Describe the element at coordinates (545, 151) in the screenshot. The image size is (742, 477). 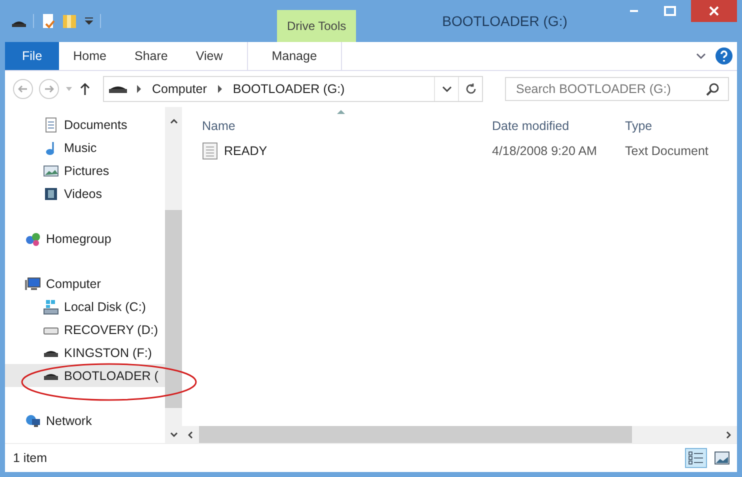
I see `date-cell-text: 4/18/2008 9:20 AM` at that location.